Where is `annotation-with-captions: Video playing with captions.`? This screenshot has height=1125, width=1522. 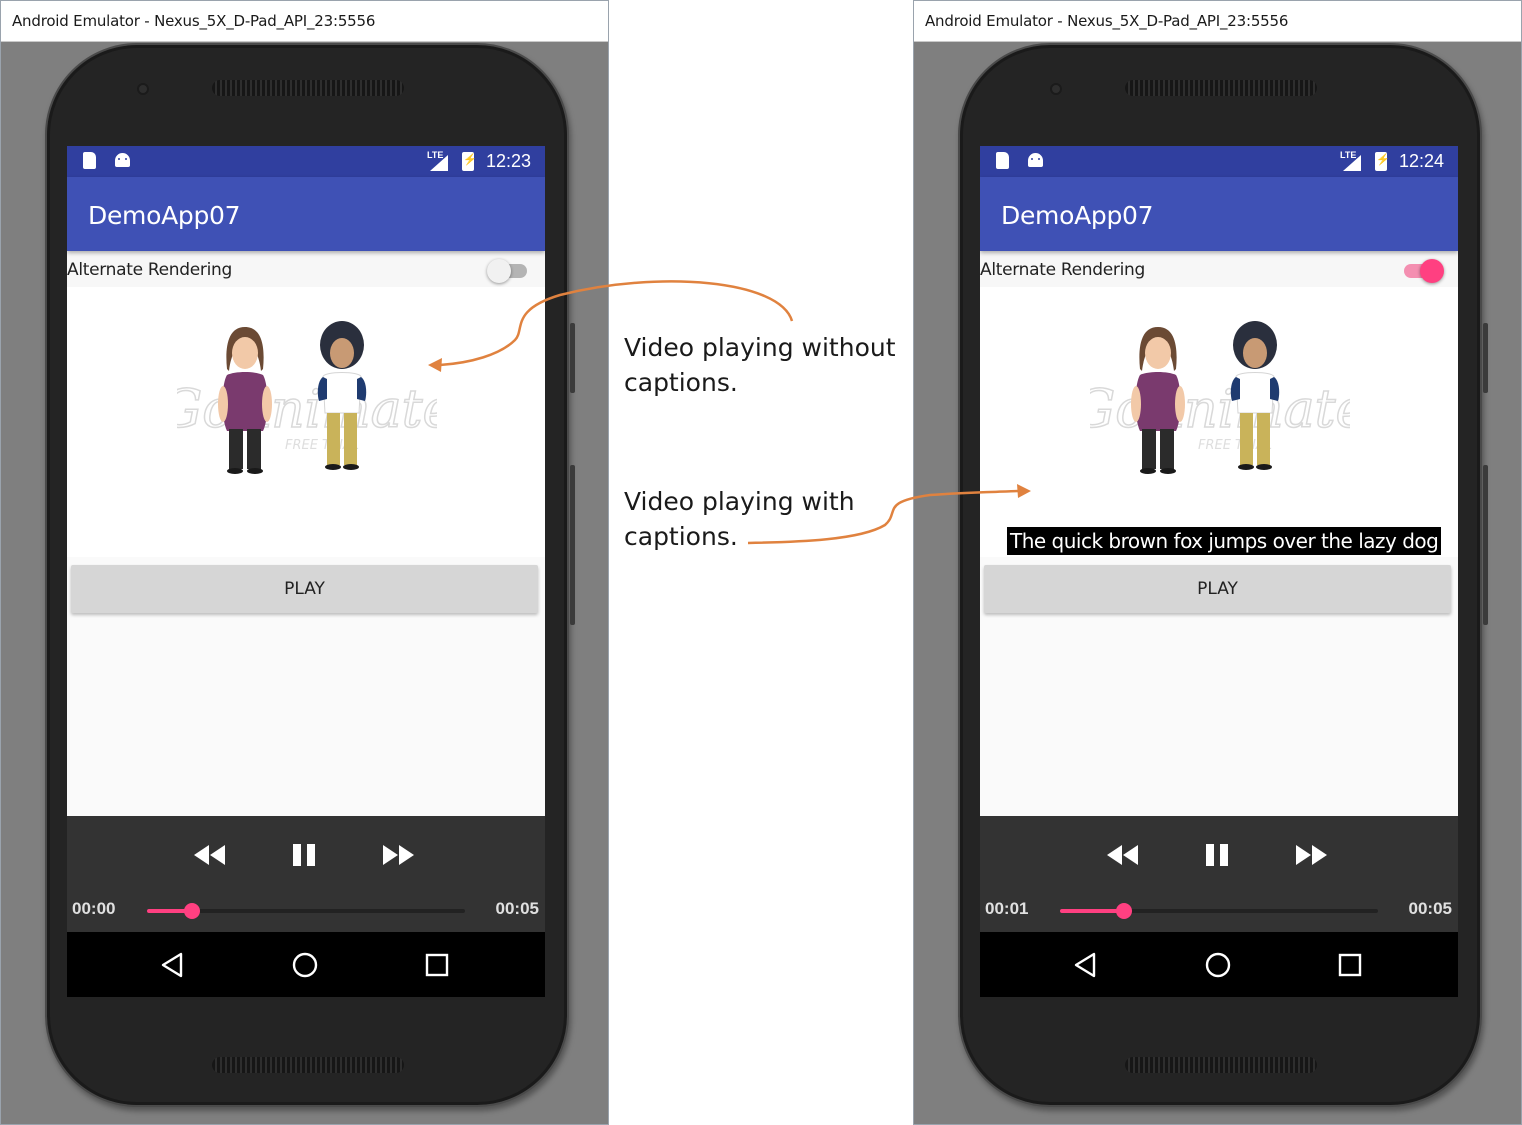
annotation-with-captions: Video playing with captions. is located at coordinates (739, 519).